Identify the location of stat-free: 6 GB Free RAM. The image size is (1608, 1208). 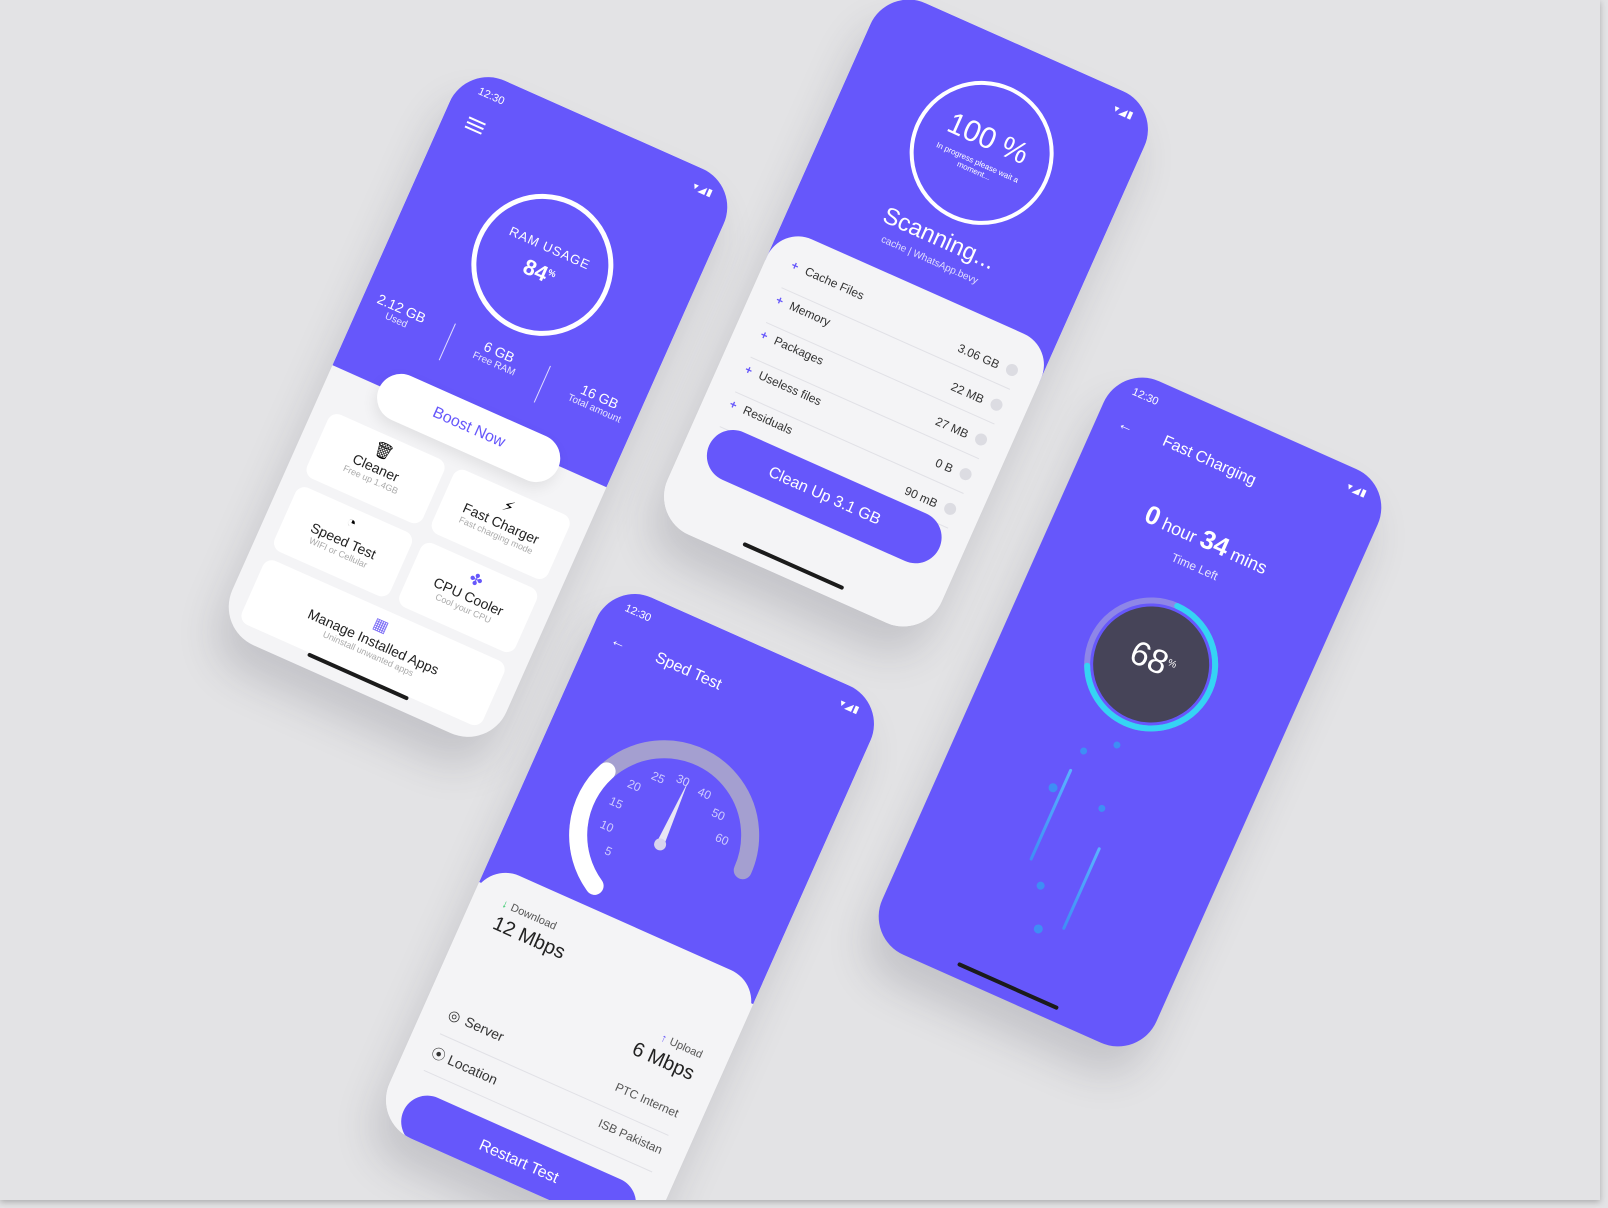
(494, 358).